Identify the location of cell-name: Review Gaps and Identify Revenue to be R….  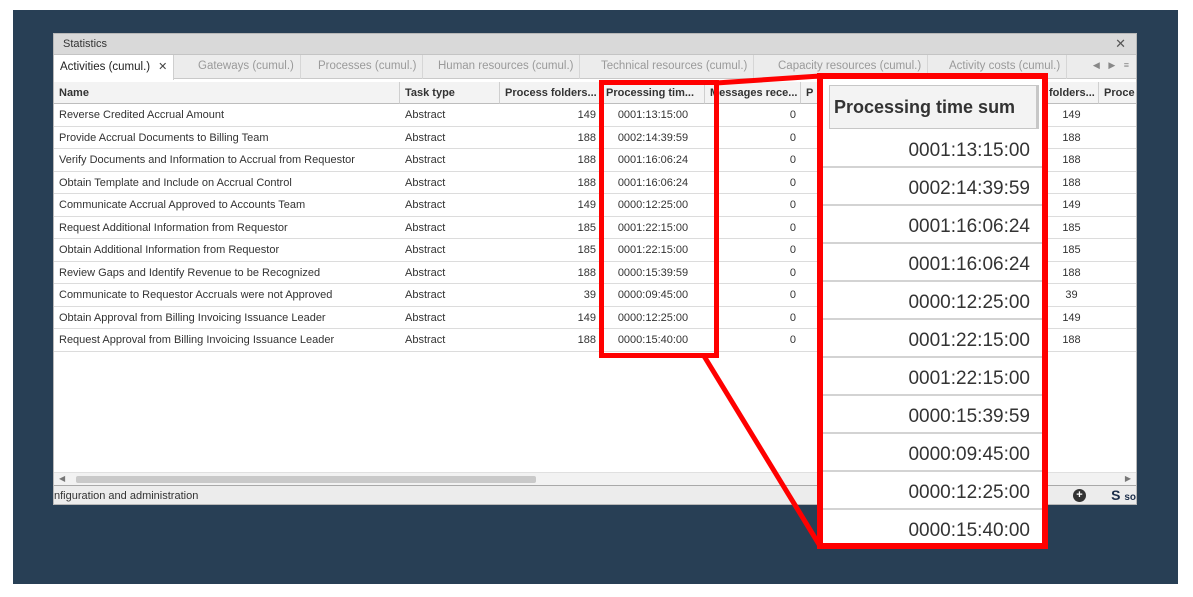
(190, 272).